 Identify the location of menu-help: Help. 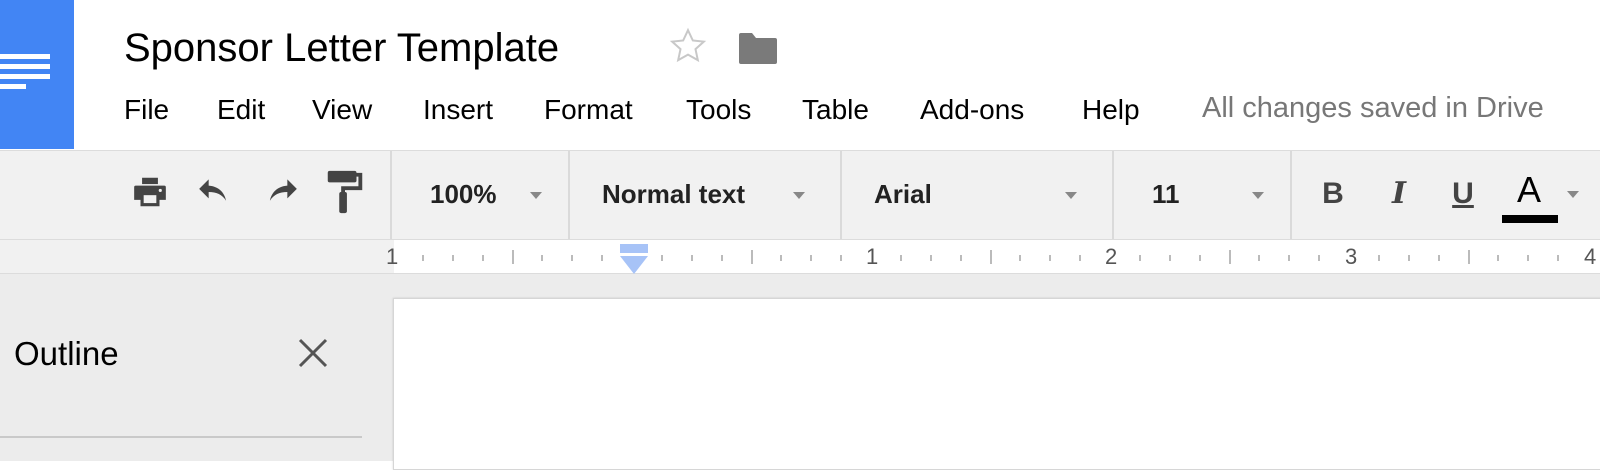
(1111, 110).